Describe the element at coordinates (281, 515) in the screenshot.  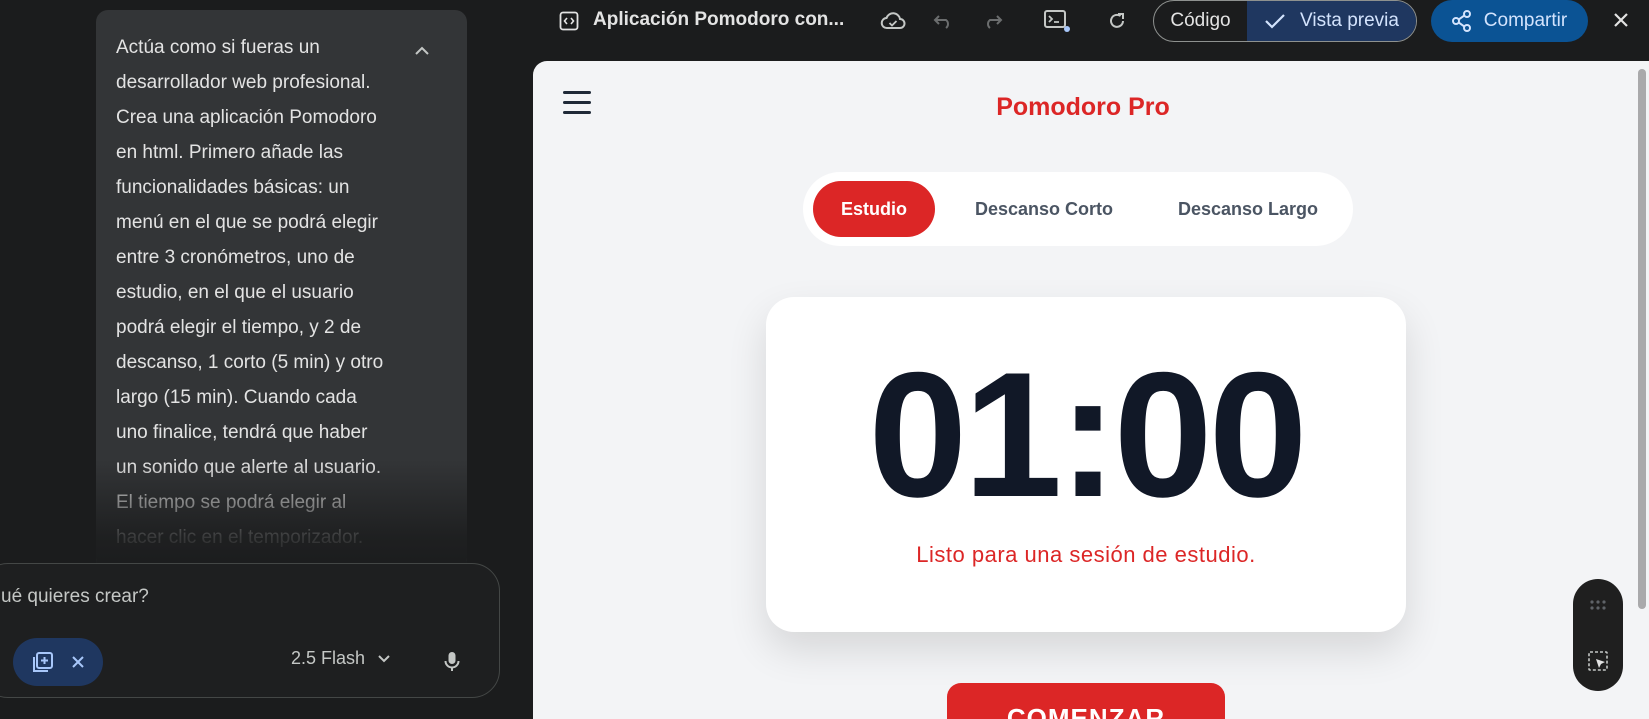
I see `bubble-fade-overlay` at that location.